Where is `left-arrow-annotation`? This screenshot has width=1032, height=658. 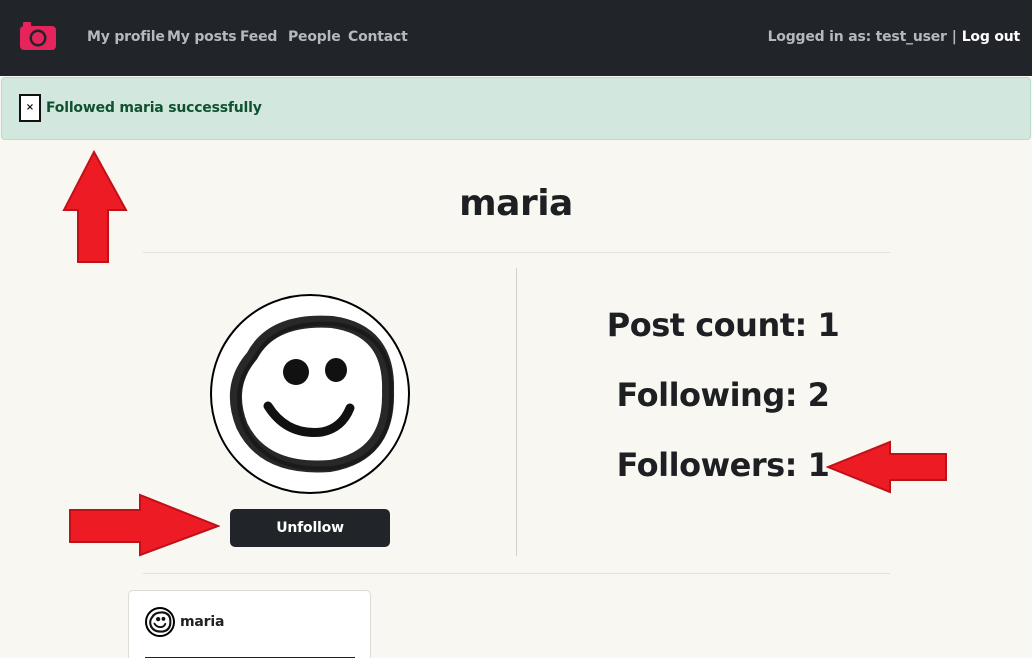
left-arrow-annotation is located at coordinates (886, 467).